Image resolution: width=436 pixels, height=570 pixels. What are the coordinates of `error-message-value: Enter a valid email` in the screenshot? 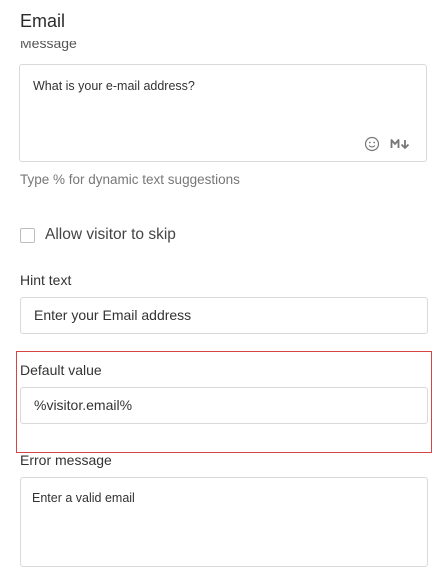 It's located at (83, 498).